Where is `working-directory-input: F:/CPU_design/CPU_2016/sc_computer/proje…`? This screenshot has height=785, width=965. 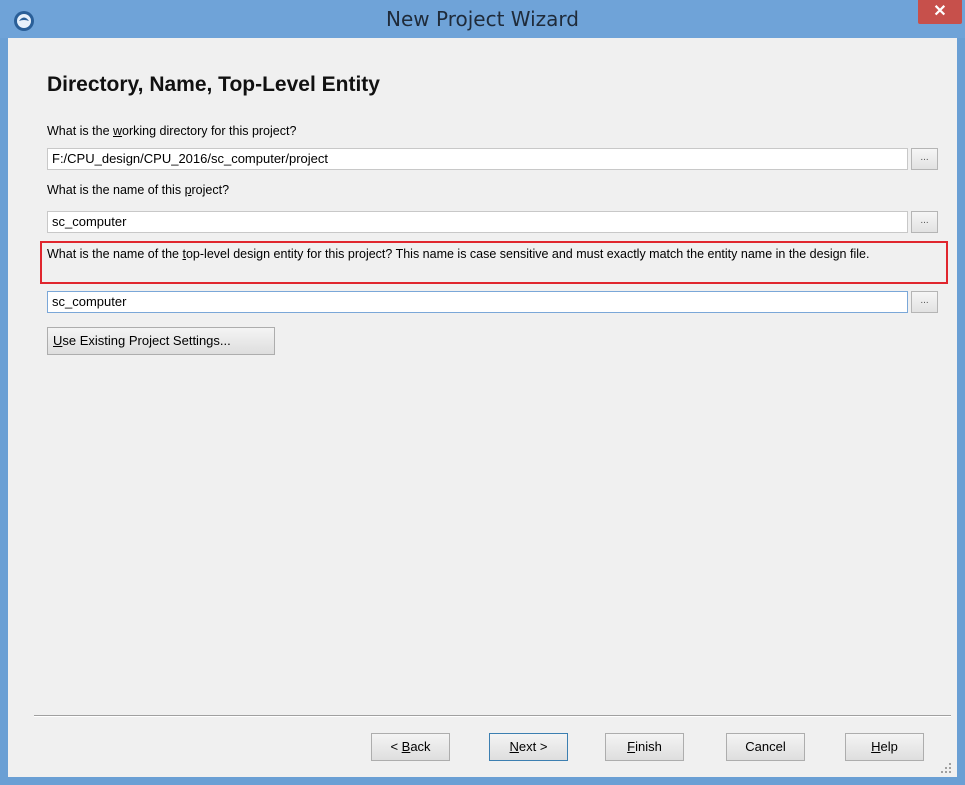
working-directory-input: F:/CPU_design/CPU_2016/sc_computer/proje… is located at coordinates (477, 159).